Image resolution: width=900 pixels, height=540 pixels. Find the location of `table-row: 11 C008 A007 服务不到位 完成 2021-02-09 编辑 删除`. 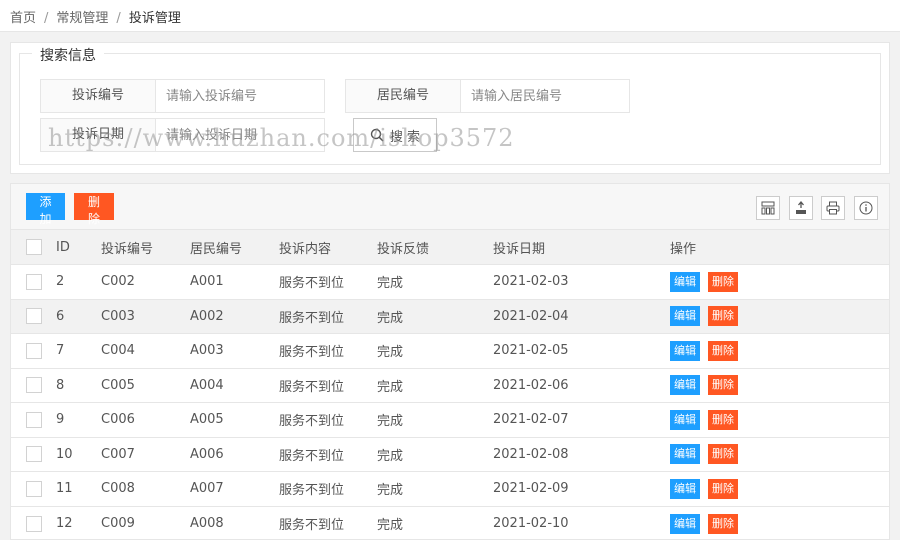

table-row: 11 C008 A007 服务不到位 完成 2021-02-09 编辑 删除 is located at coordinates (450, 489).